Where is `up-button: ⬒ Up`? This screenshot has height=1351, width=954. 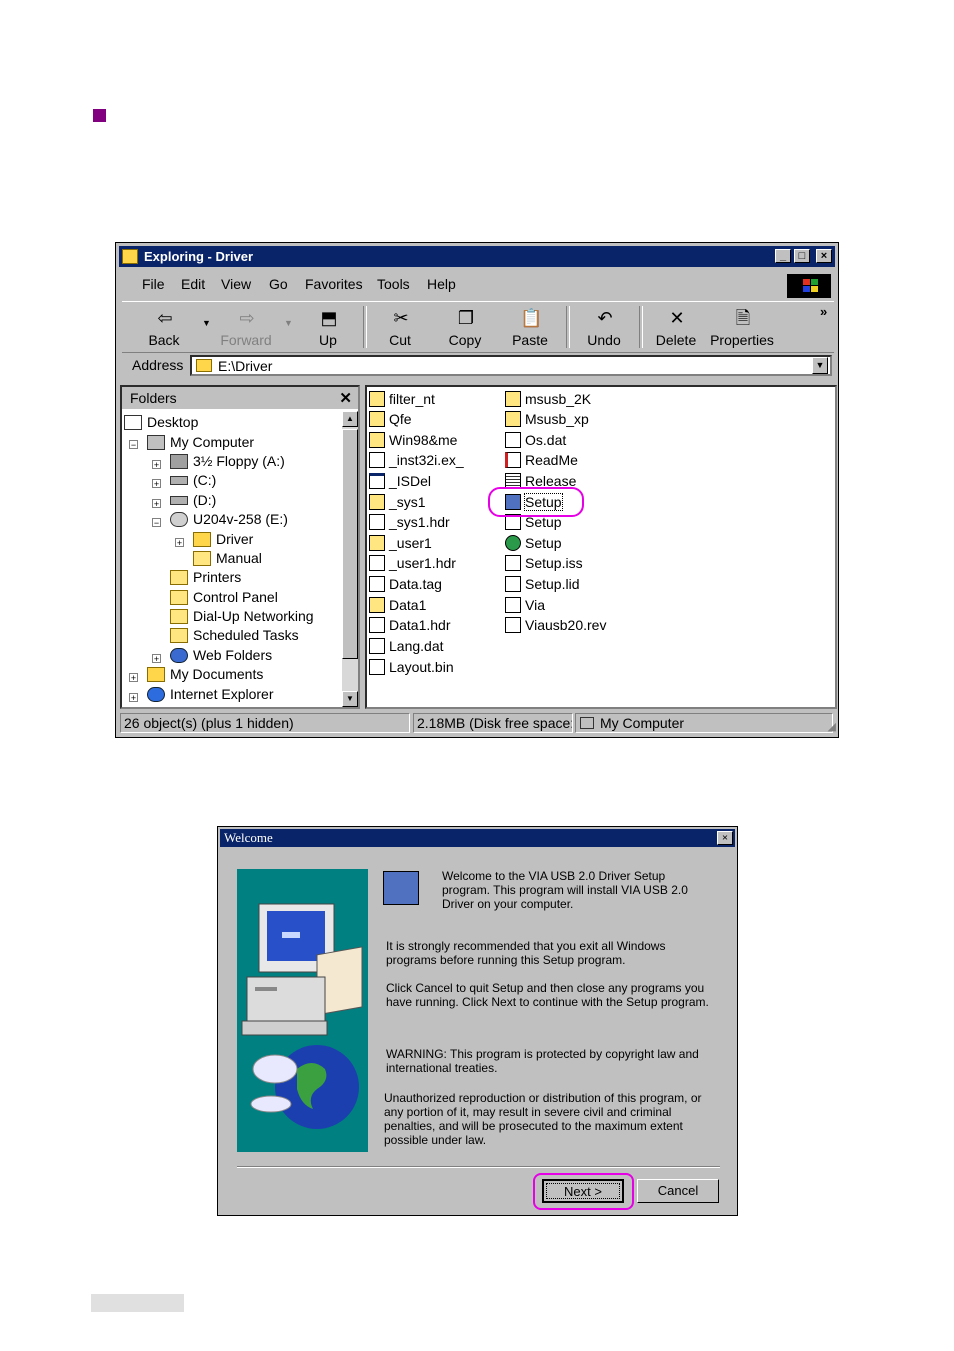 up-button: ⬒ Up is located at coordinates (328, 326).